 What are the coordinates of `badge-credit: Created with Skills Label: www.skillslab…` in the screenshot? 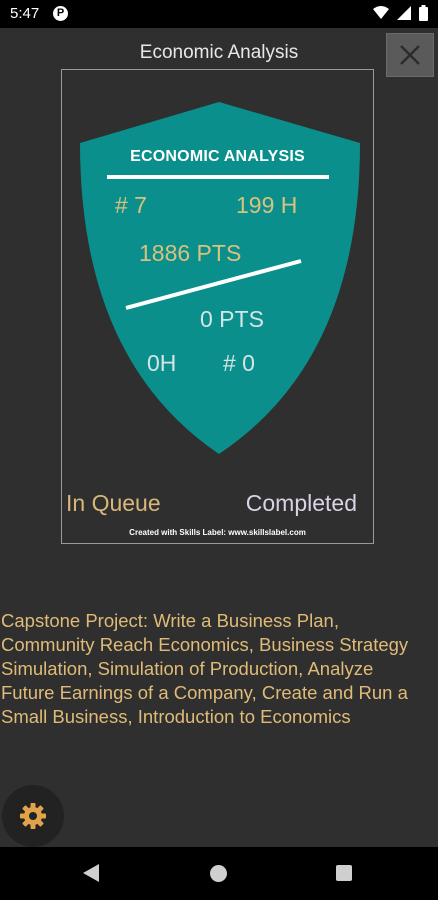 It's located at (217, 532).